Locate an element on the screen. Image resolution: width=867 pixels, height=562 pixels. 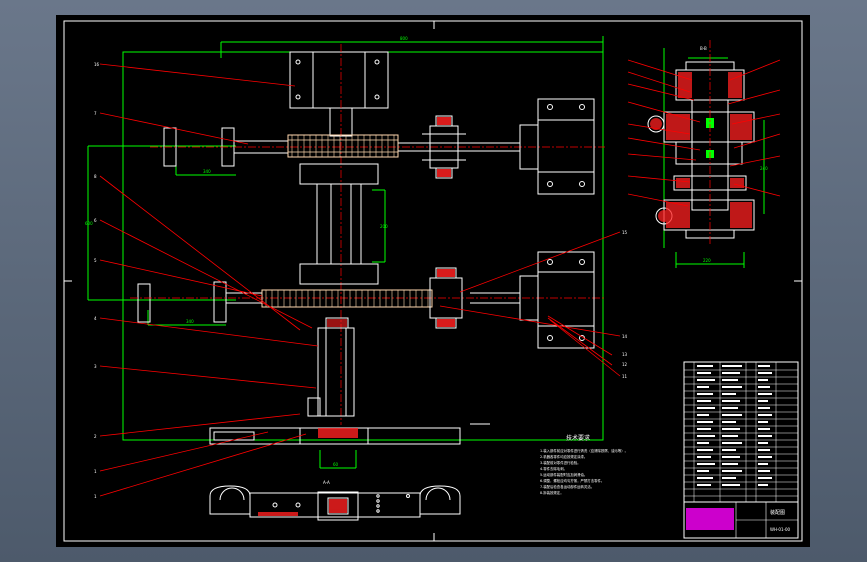
tech-req-line: 5.运动部件装配时应加润滑油。 is located at coordinates (563, 474).